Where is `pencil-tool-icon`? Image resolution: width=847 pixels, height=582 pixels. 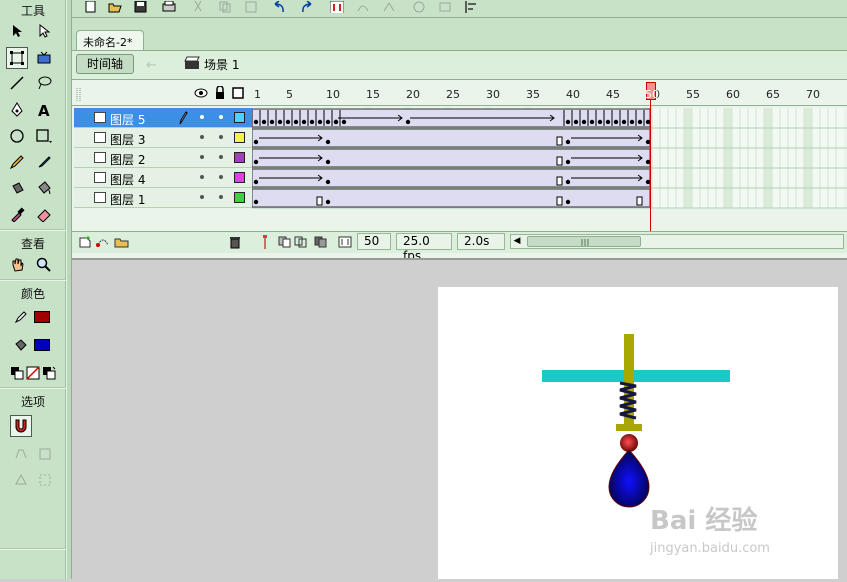 pencil-tool-icon is located at coordinates (17, 162).